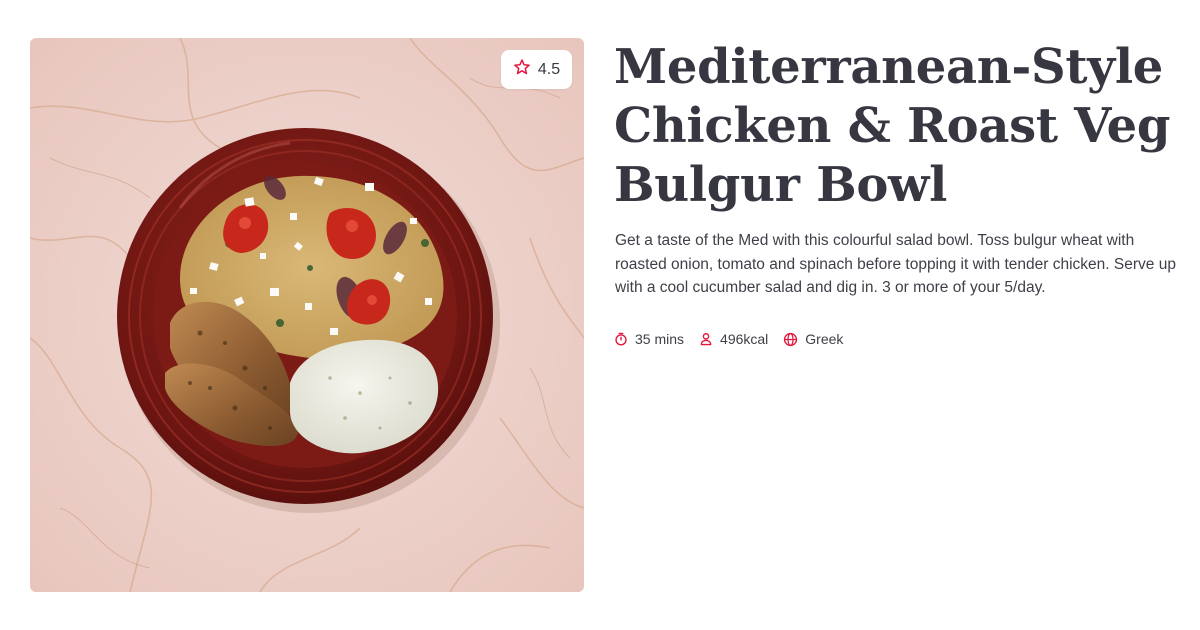  What do you see at coordinates (621, 339) in the screenshot?
I see `stopwatch-icon` at bounding box center [621, 339].